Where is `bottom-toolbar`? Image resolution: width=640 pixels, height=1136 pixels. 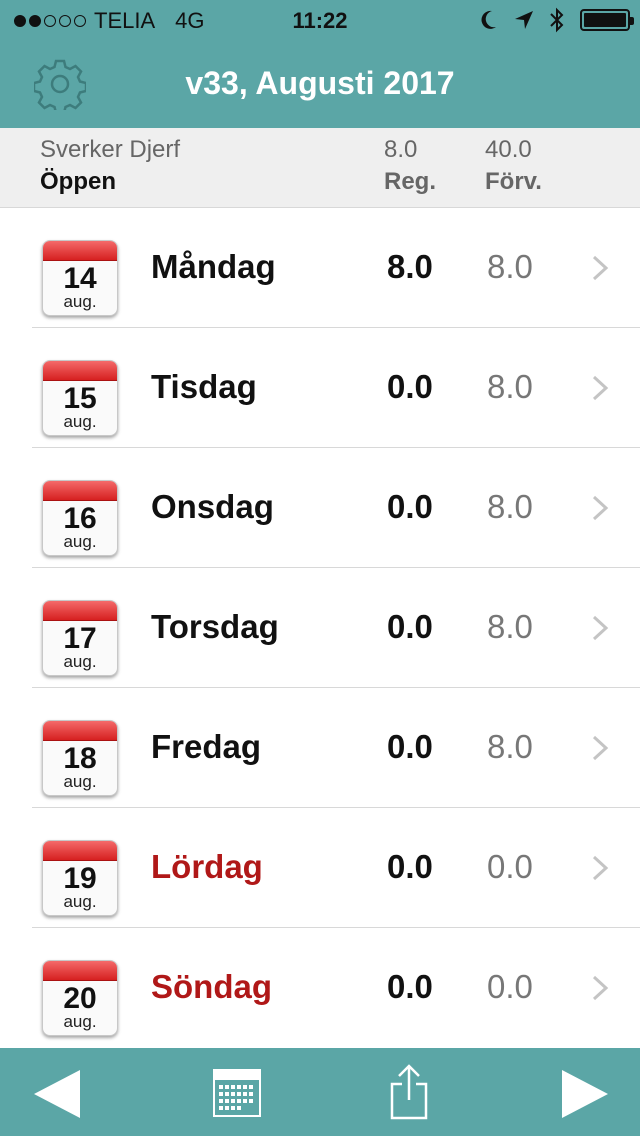 bottom-toolbar is located at coordinates (320, 1092).